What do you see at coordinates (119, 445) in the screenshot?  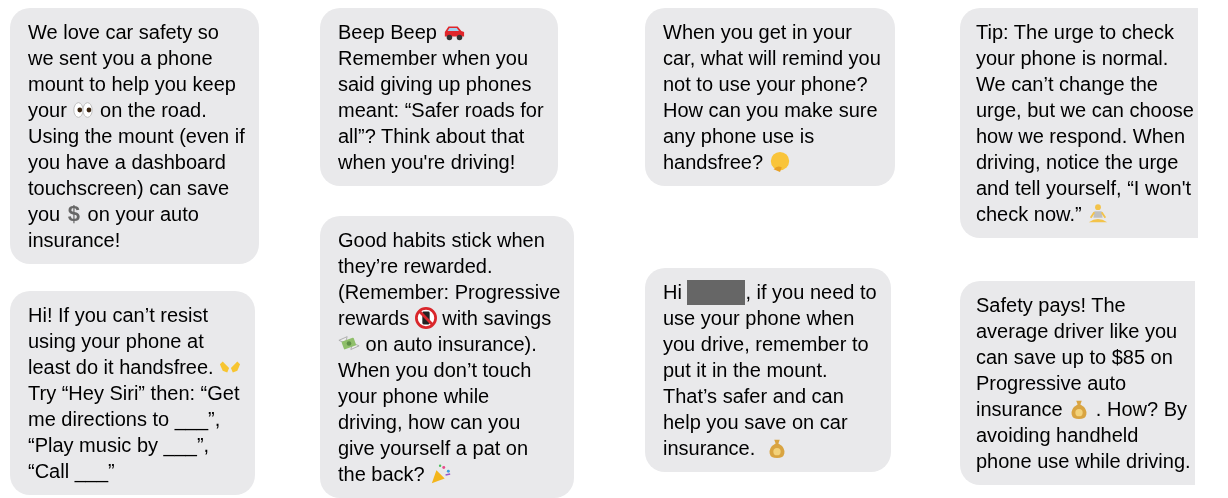 I see `message-text: “Play music by ___”,` at bounding box center [119, 445].